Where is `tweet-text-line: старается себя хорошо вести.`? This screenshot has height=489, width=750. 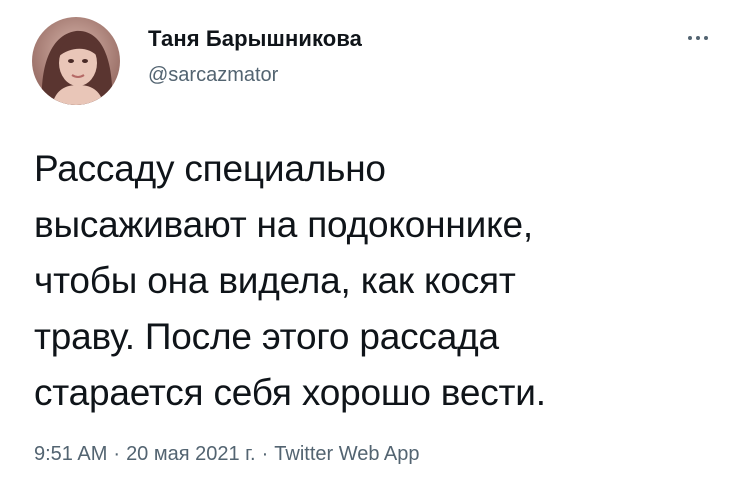 tweet-text-line: старается себя хорошо вести. is located at coordinates (290, 392).